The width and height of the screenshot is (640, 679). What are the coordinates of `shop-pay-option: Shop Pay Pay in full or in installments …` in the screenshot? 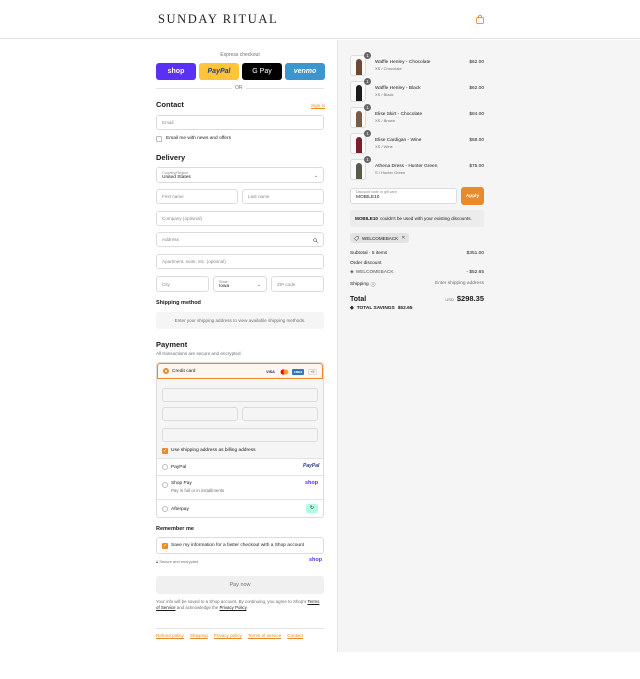 It's located at (240, 487).